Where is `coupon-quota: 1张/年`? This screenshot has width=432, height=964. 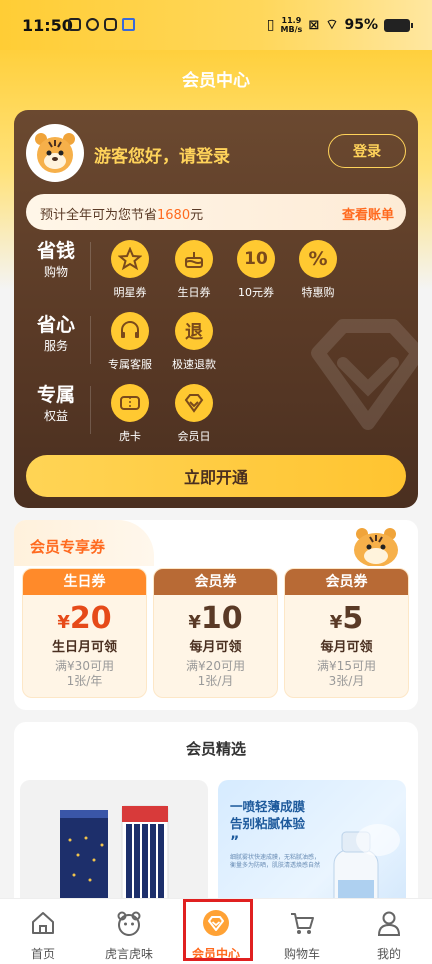 coupon-quota: 1张/年 is located at coordinates (84, 681).